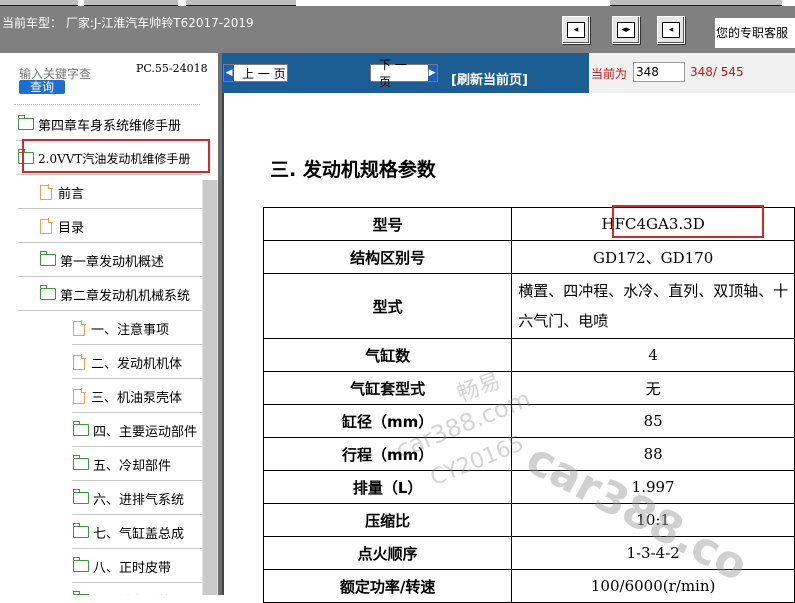 The width and height of the screenshot is (795, 603). I want to click on tree-item-label: 三、机油泵壳体, so click(137, 398).